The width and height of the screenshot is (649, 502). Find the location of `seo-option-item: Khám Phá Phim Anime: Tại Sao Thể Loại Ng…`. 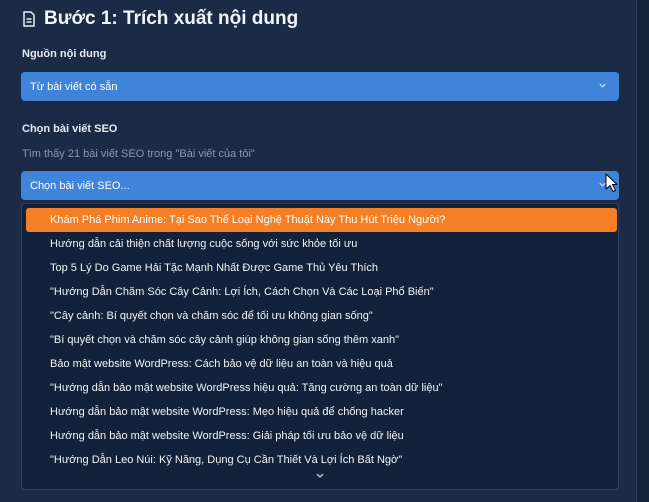

seo-option-item: Khám Phá Phim Anime: Tại Sao Thể Loại Ng… is located at coordinates (321, 220).